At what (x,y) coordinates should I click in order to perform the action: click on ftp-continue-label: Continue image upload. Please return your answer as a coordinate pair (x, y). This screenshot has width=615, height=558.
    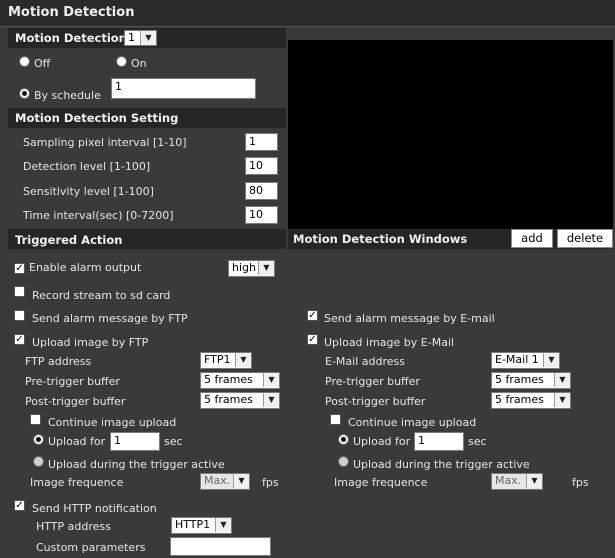
    Looking at the image, I should click on (112, 422).